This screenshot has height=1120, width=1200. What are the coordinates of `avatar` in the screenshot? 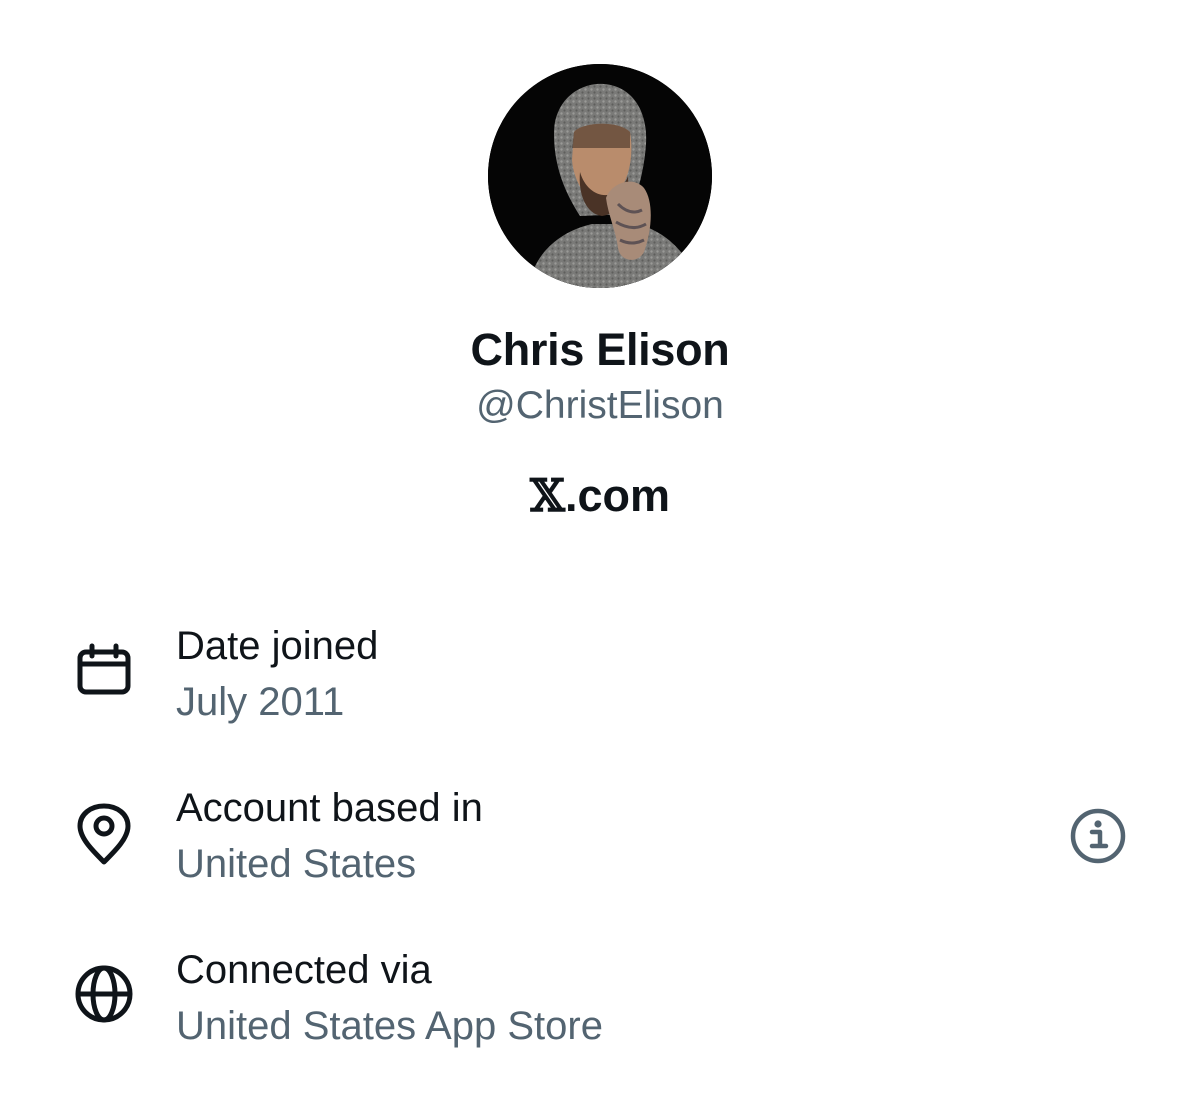 It's located at (600, 176).